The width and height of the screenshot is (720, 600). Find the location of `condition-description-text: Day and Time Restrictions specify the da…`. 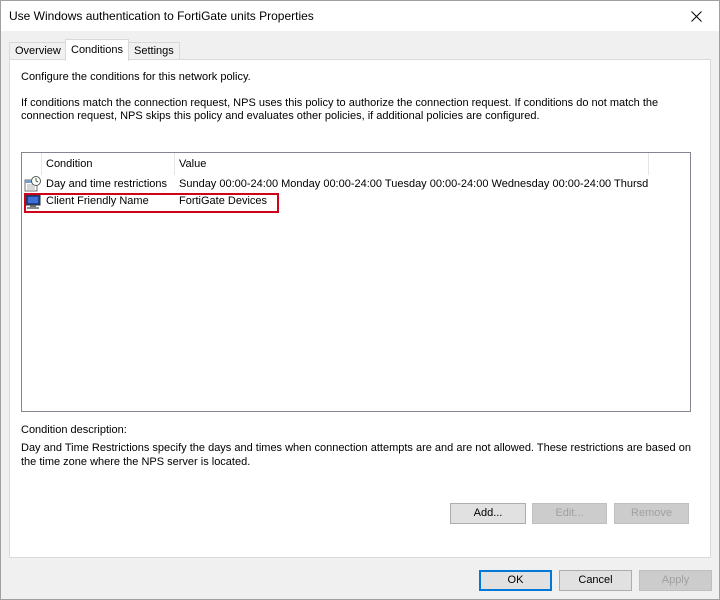

condition-description-text: Day and Time Restrictions specify the da… is located at coordinates (356, 455).